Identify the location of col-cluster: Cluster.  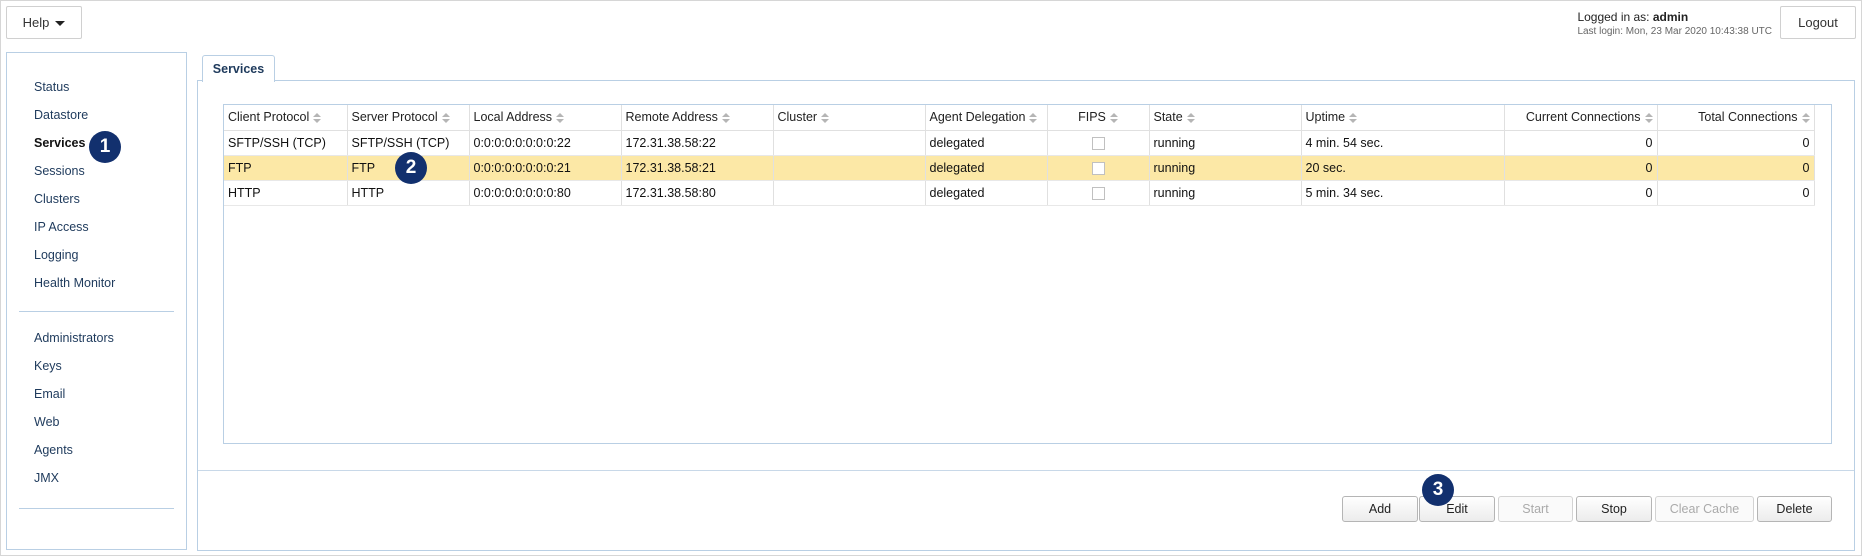
(849, 118).